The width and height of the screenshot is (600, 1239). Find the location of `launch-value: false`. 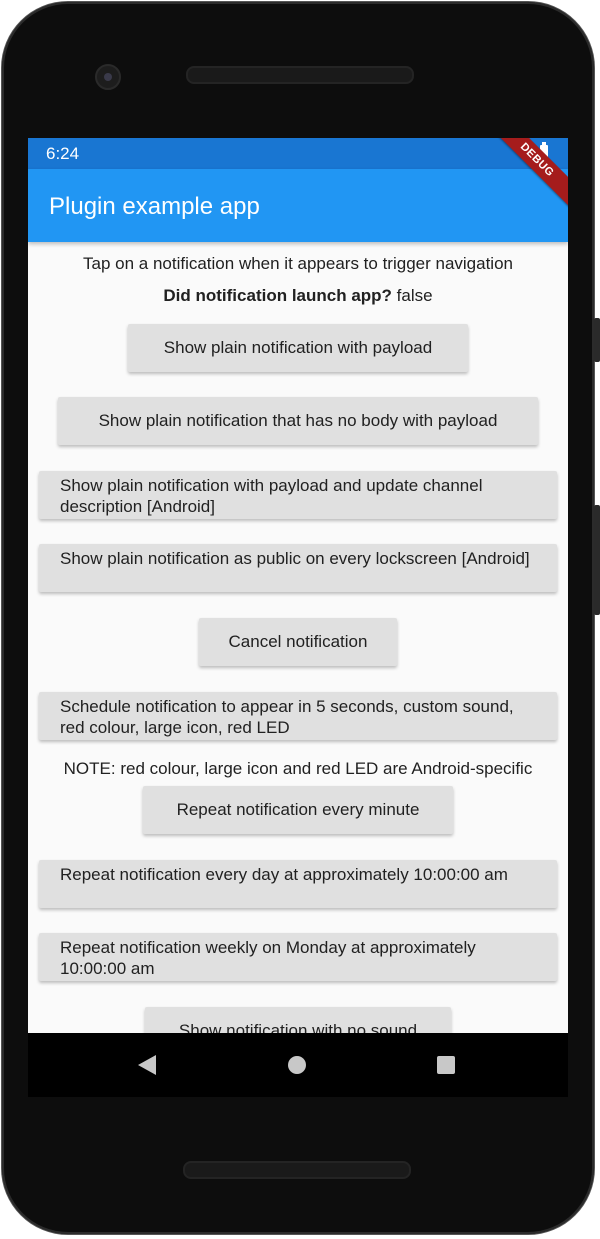

launch-value: false is located at coordinates (414, 295).